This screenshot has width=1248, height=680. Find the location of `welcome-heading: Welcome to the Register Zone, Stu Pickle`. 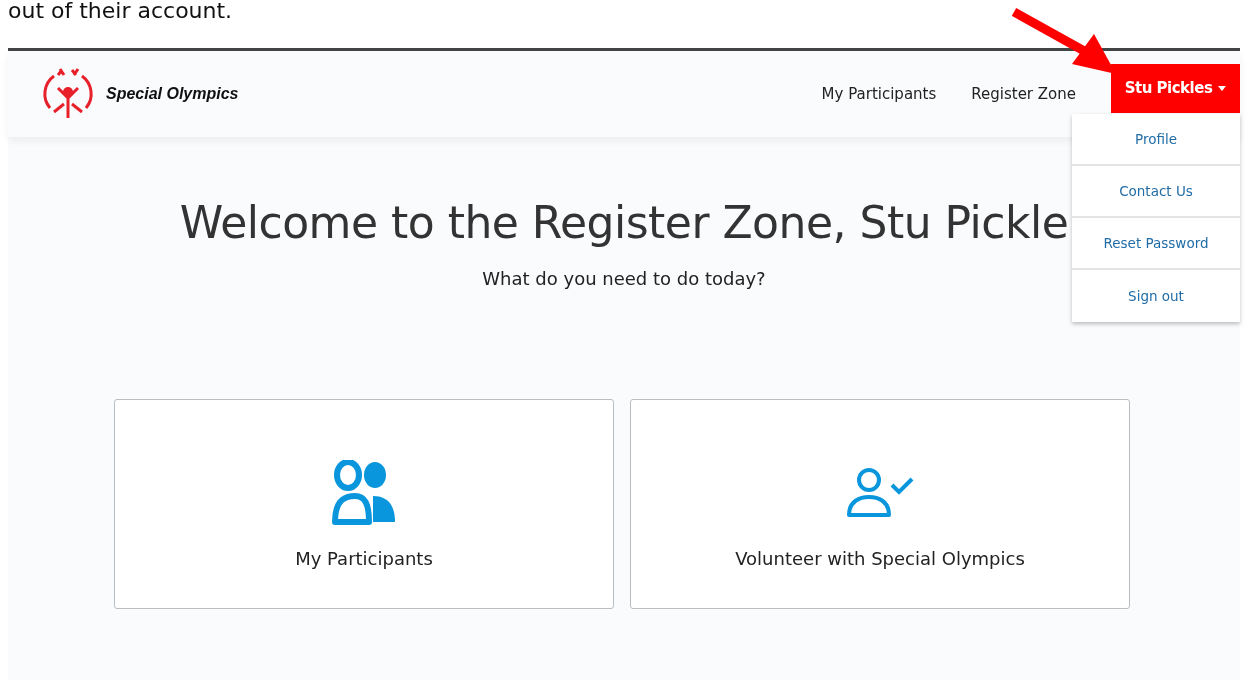

welcome-heading: Welcome to the Register Zone, Stu Pickle is located at coordinates (624, 222).